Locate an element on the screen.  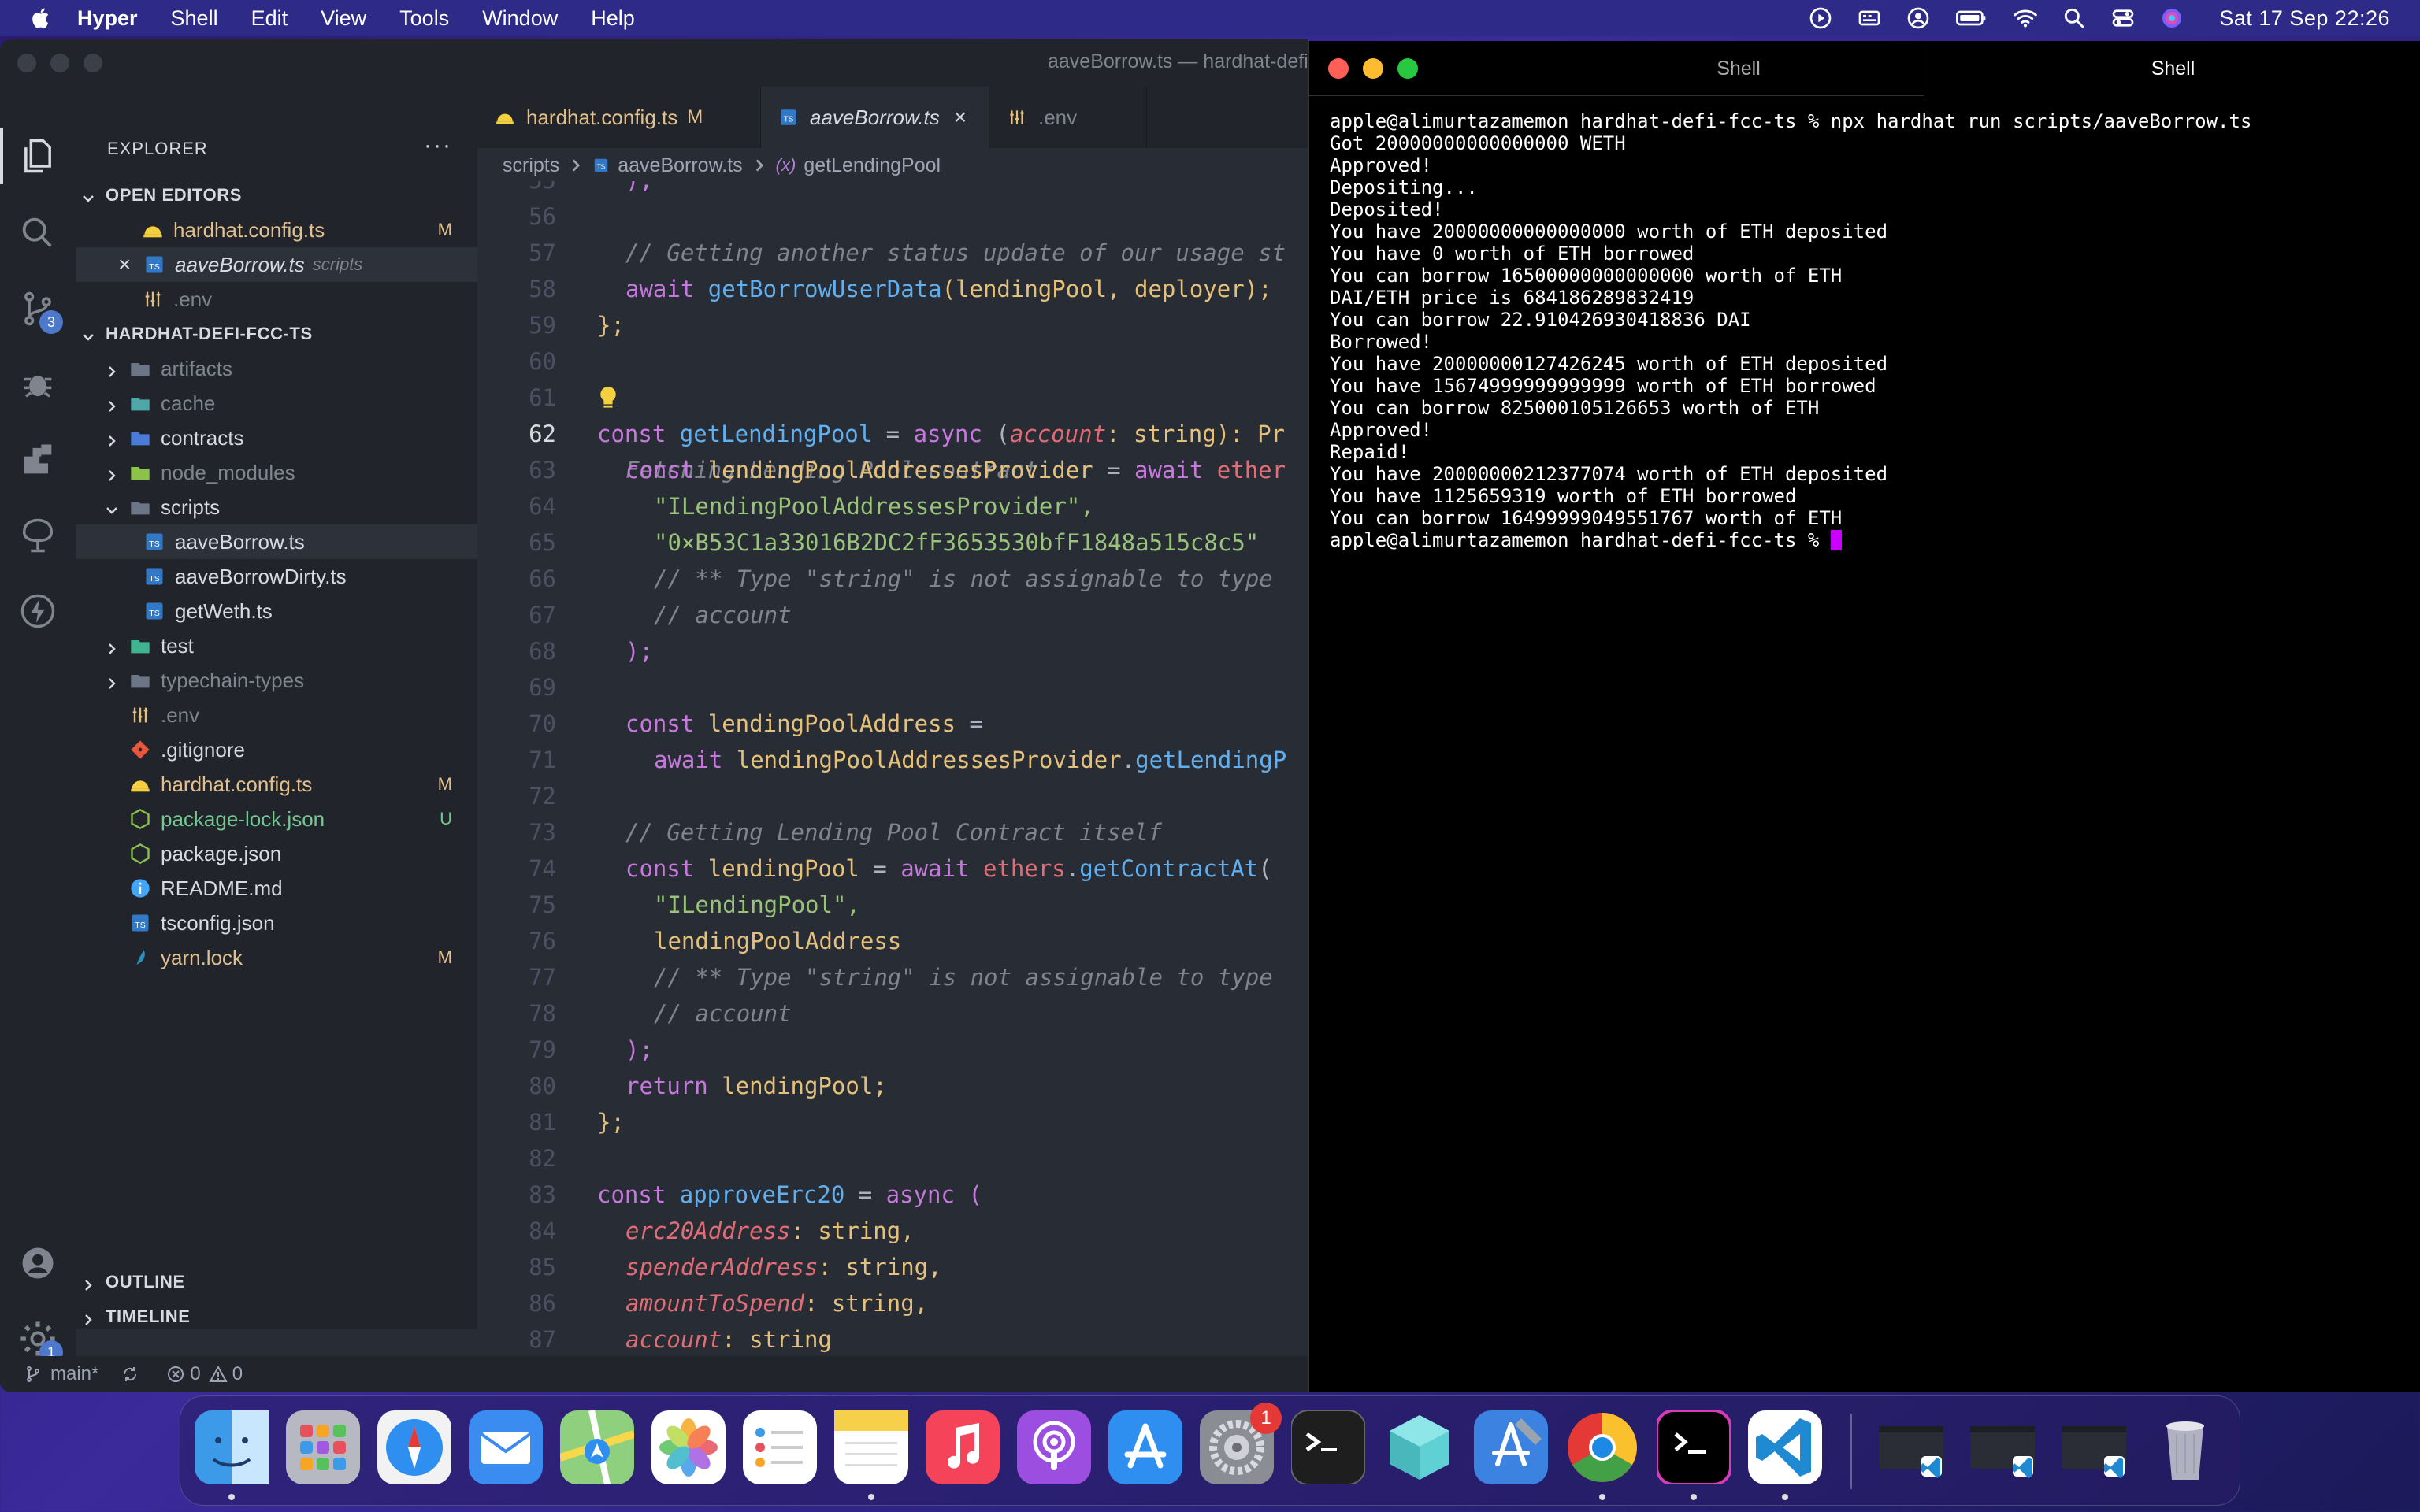
tree-folder-scripts: scripts is located at coordinates (276, 507).